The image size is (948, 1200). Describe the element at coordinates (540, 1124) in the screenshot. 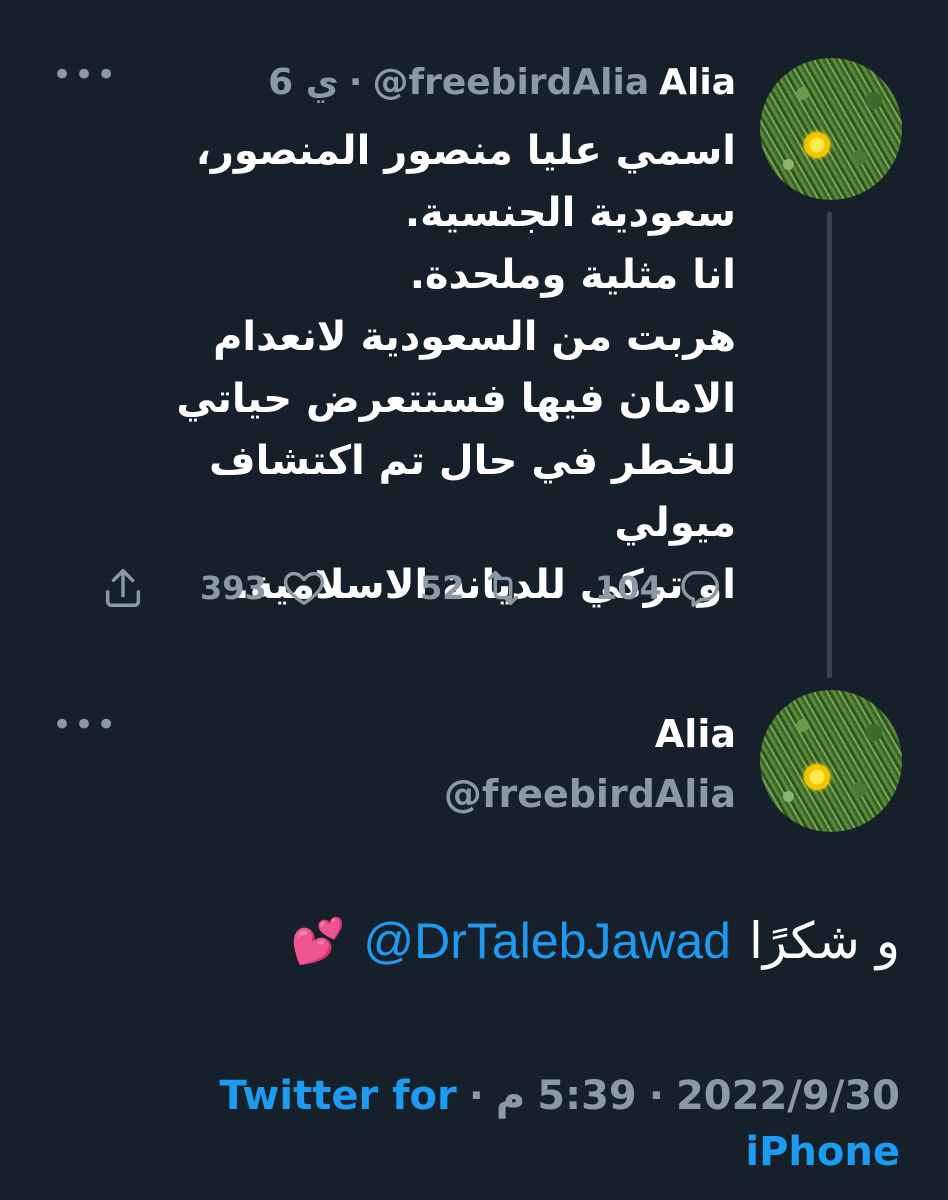

I see `tweet-metadata: Twitter for · م 5:39 · 2022/9/30 iPhone` at that location.